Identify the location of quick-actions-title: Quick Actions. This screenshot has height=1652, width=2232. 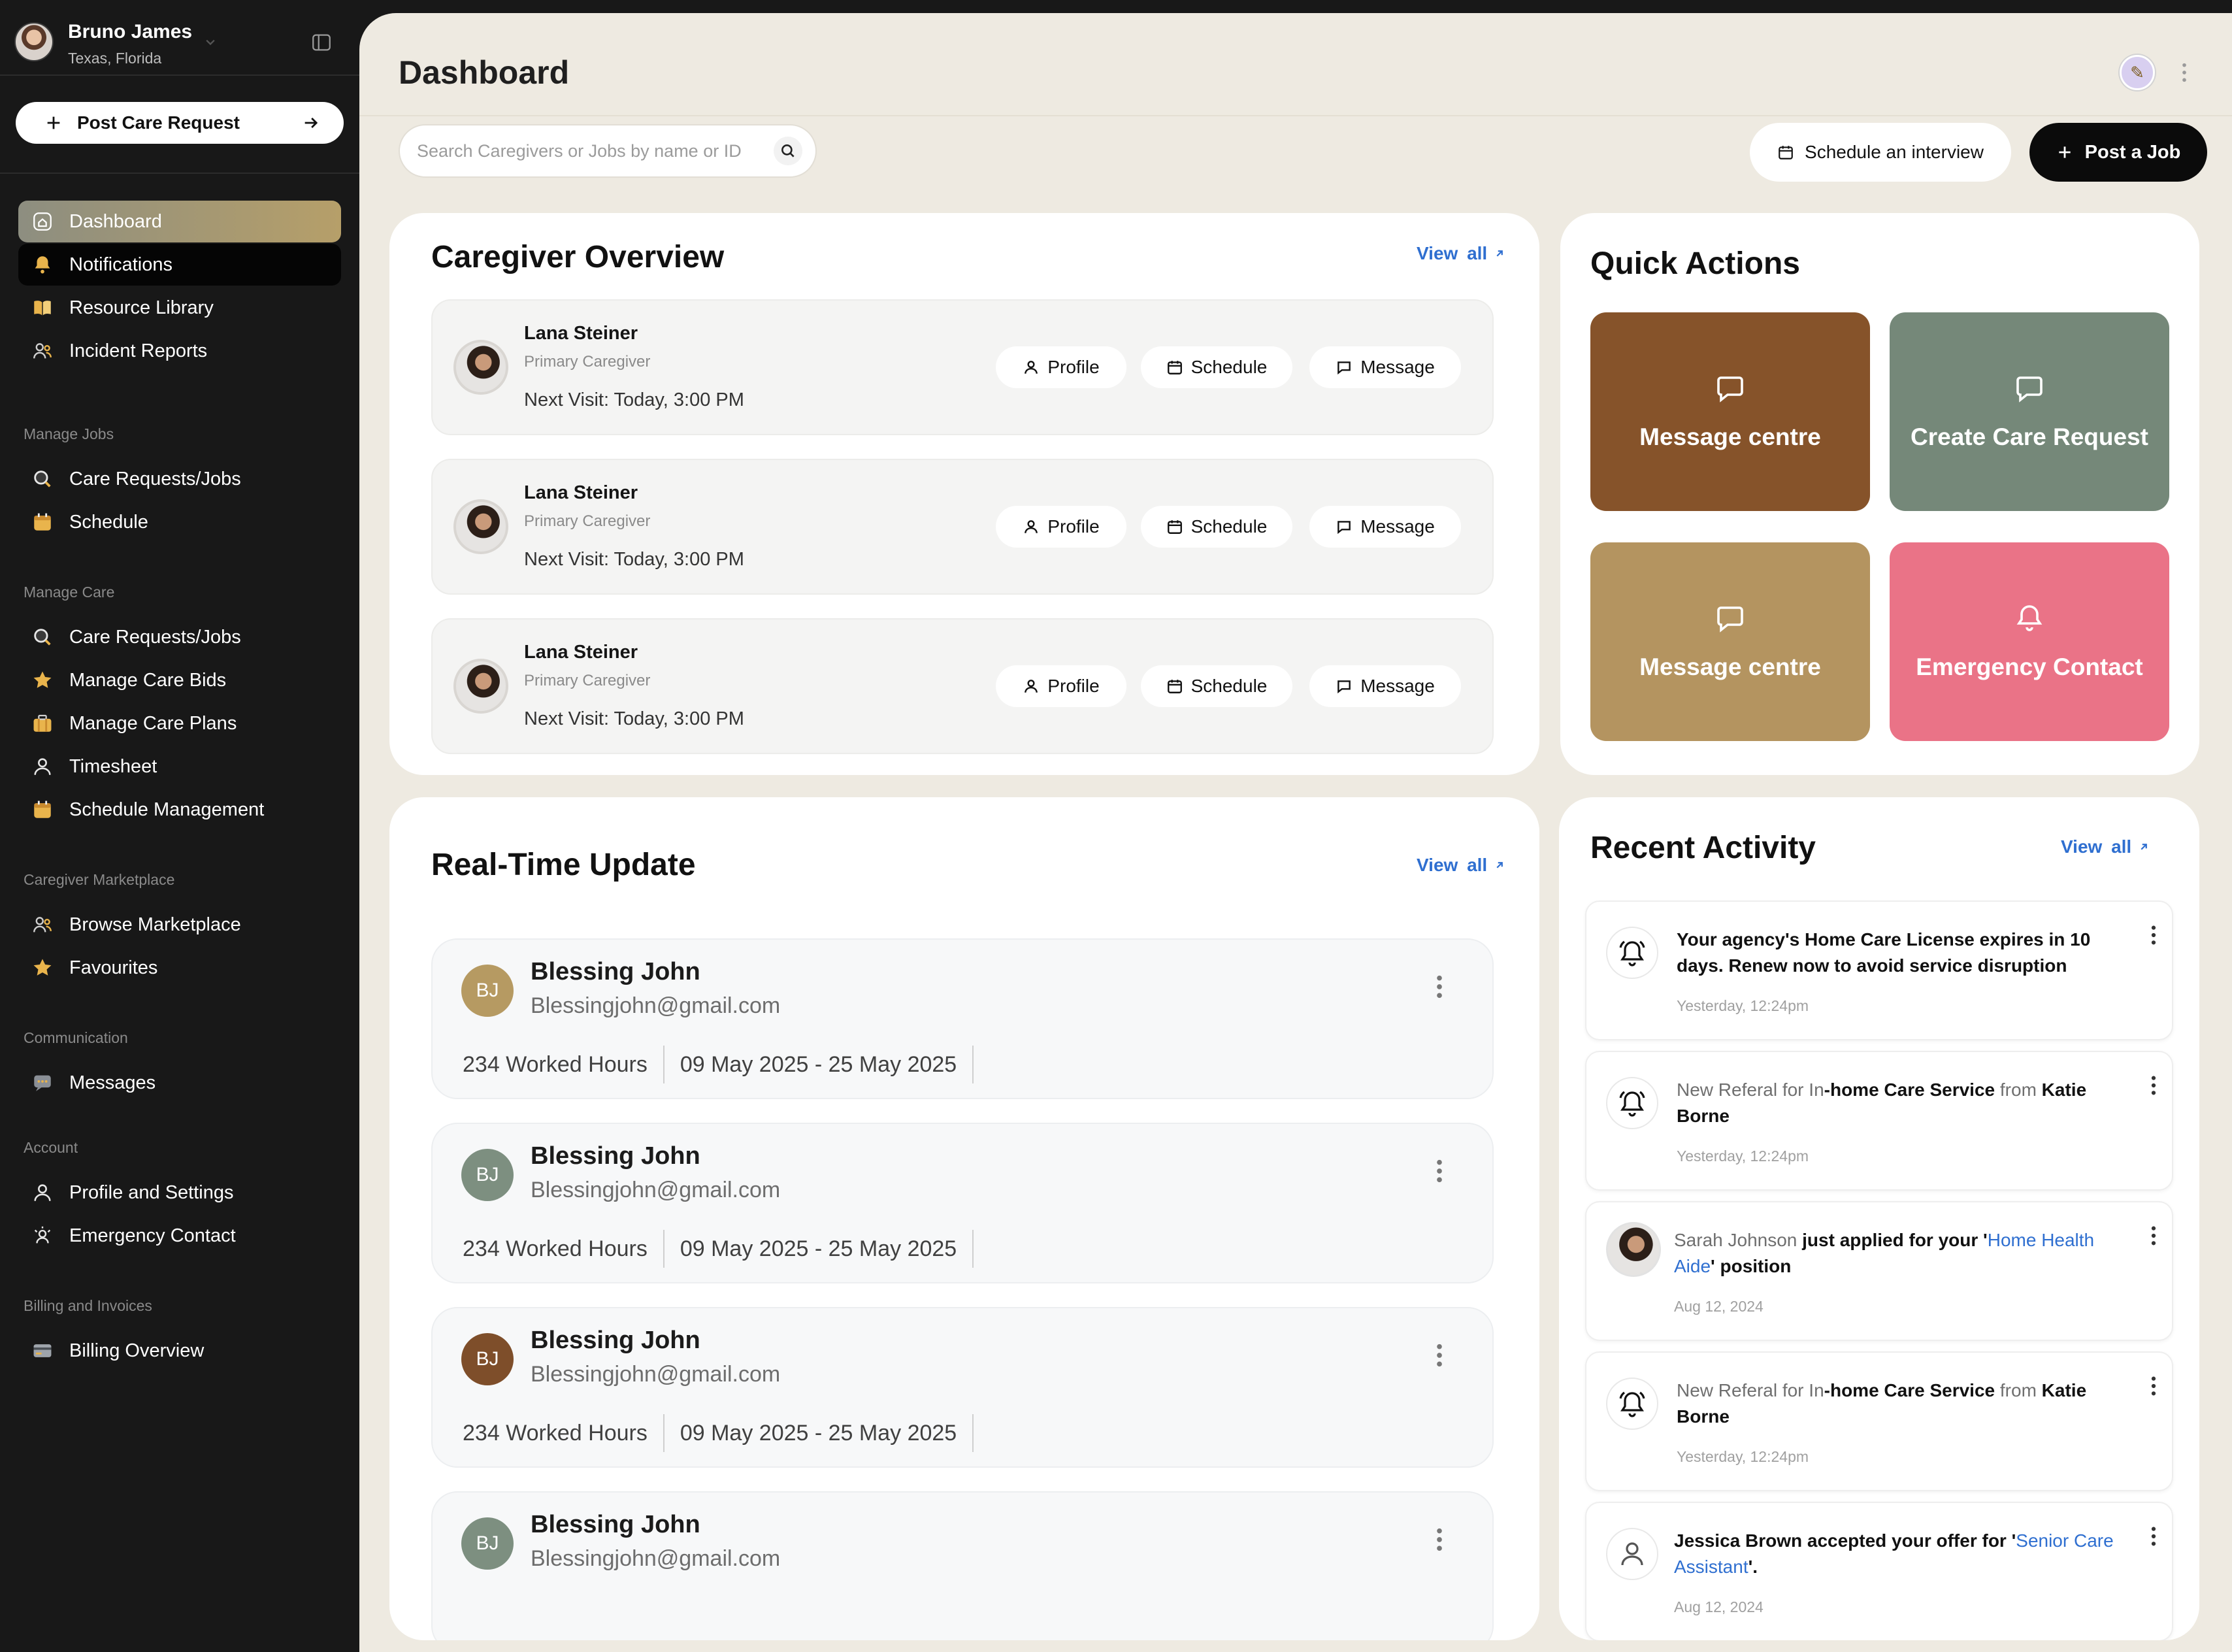
(1695, 263).